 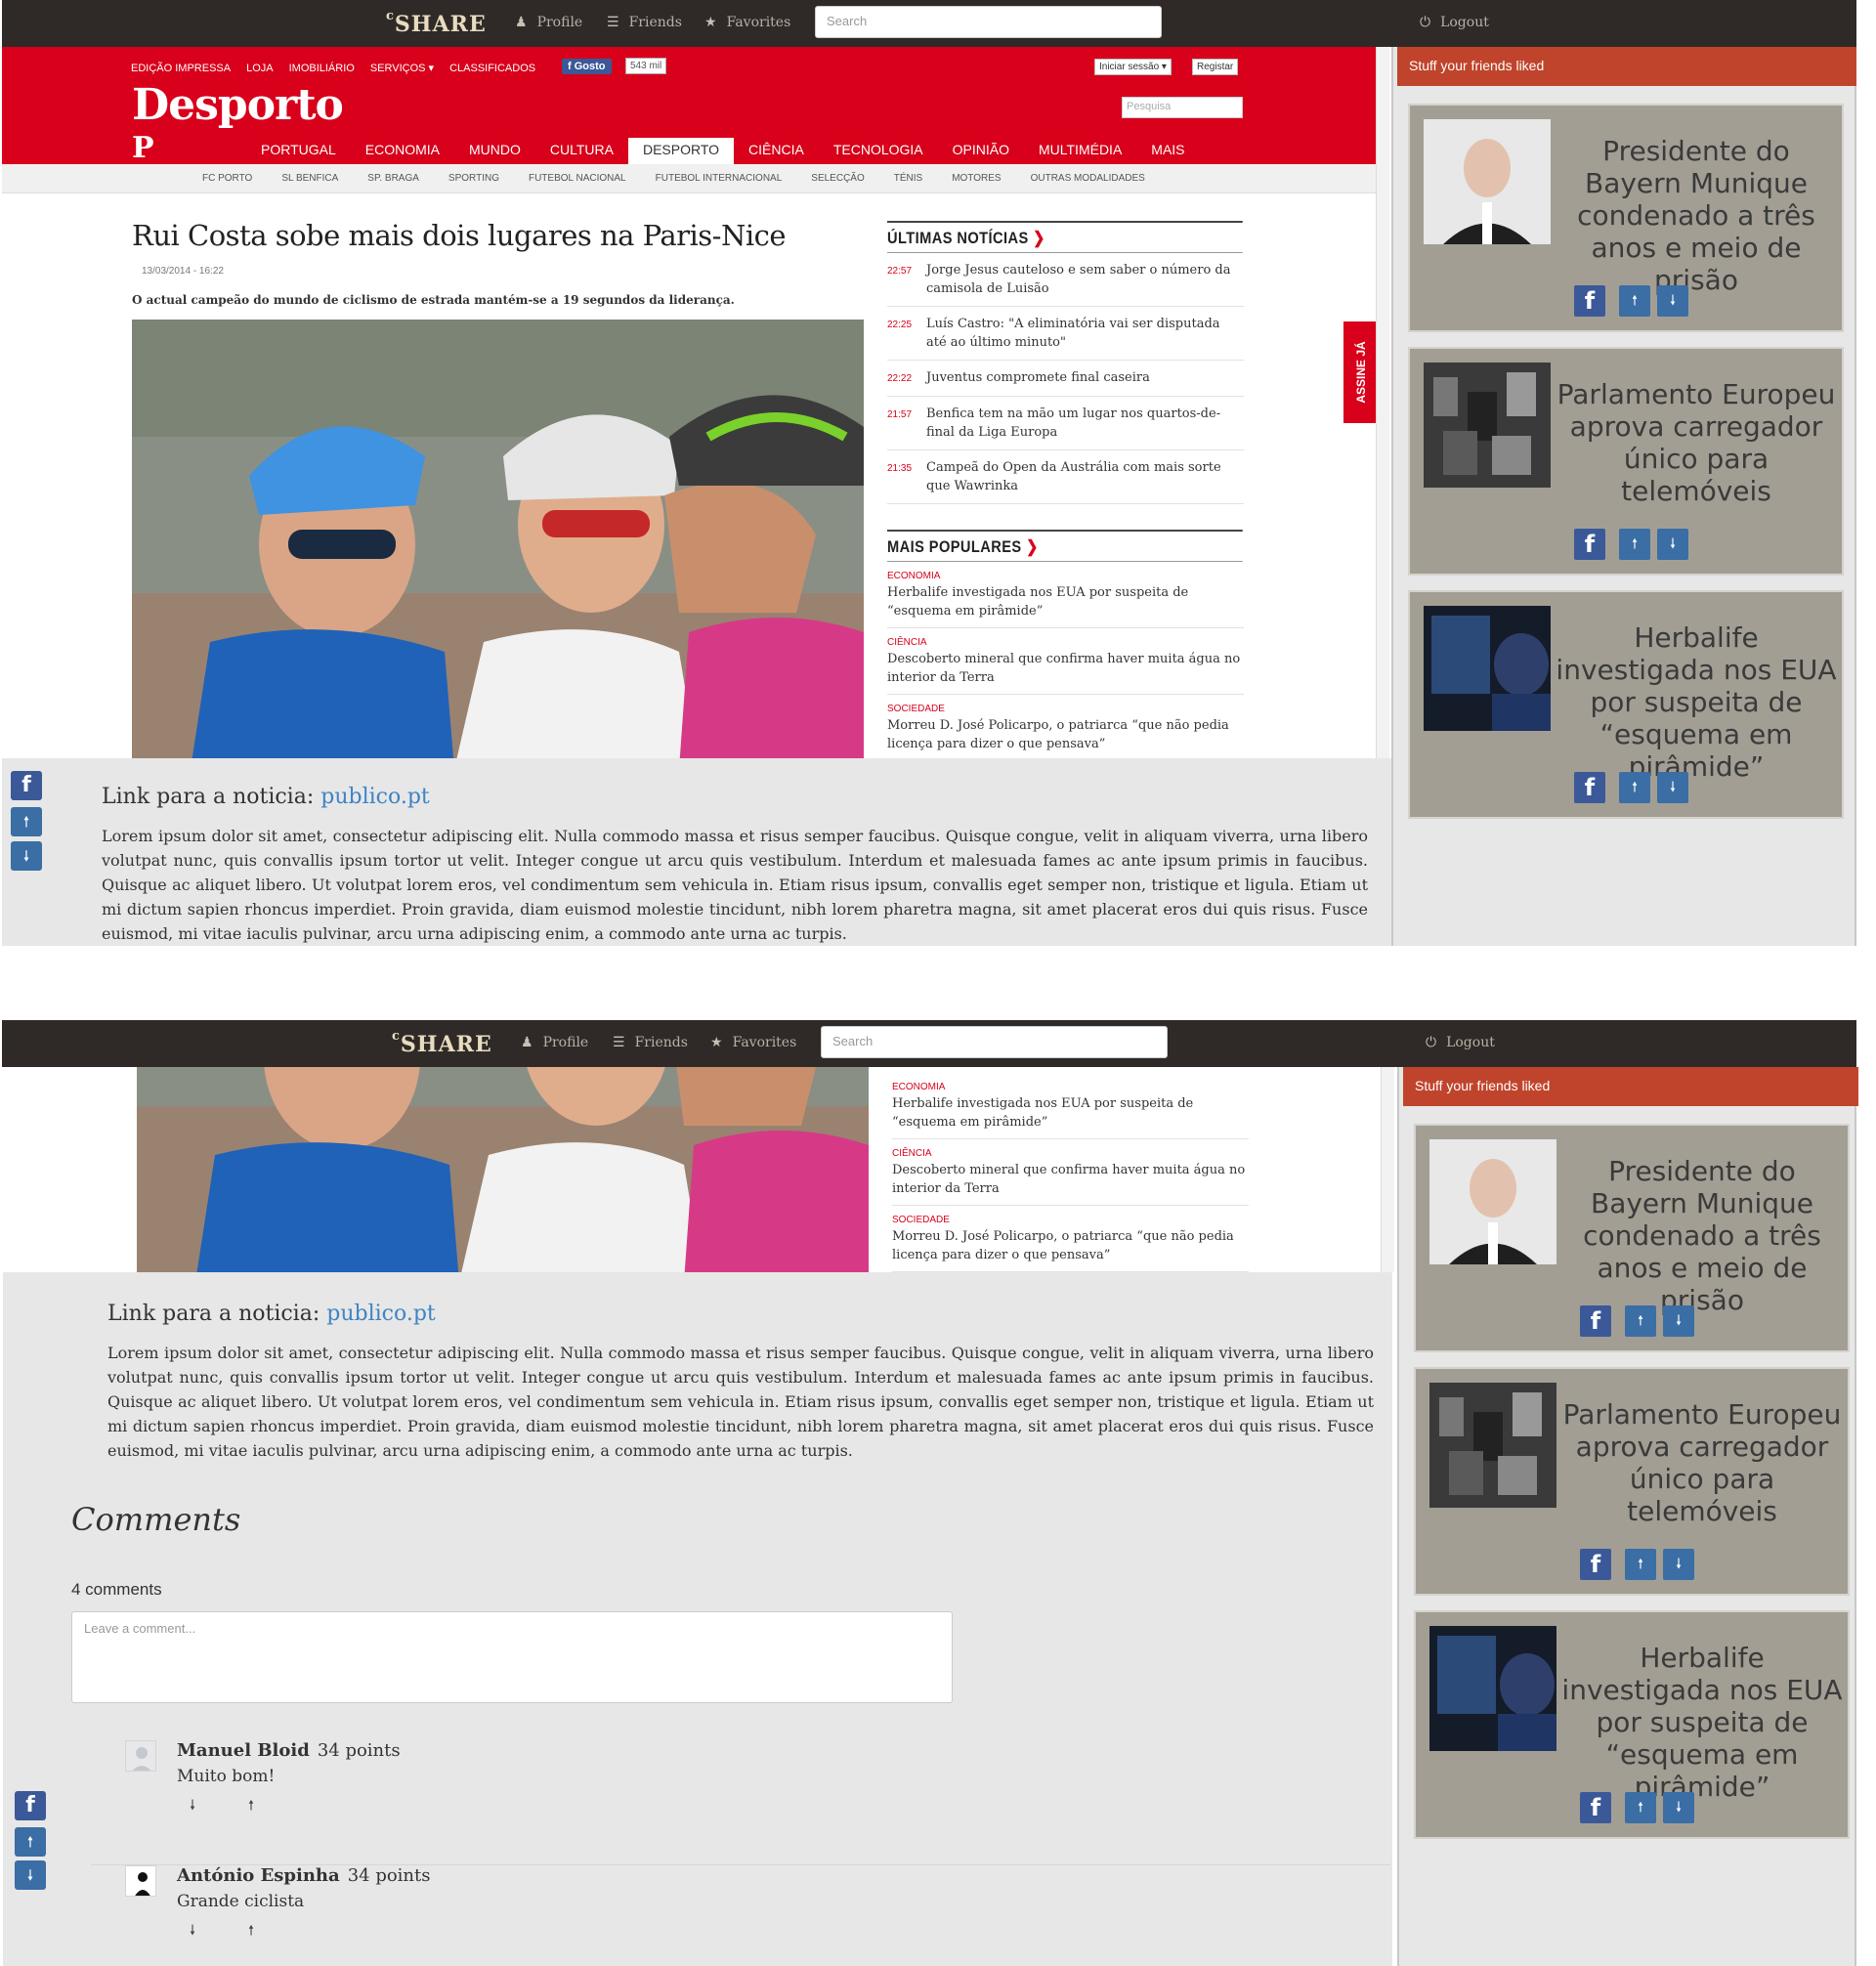 What do you see at coordinates (403, 151) in the screenshot?
I see `menu-item: ECONOMIA` at bounding box center [403, 151].